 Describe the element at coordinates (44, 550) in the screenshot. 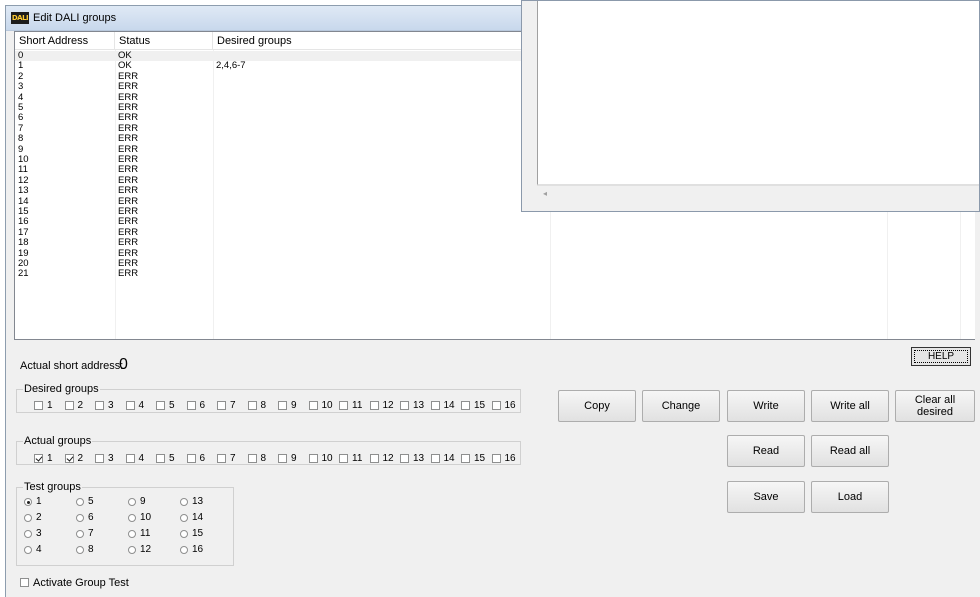

I see `test-group-radio-4: 4` at that location.